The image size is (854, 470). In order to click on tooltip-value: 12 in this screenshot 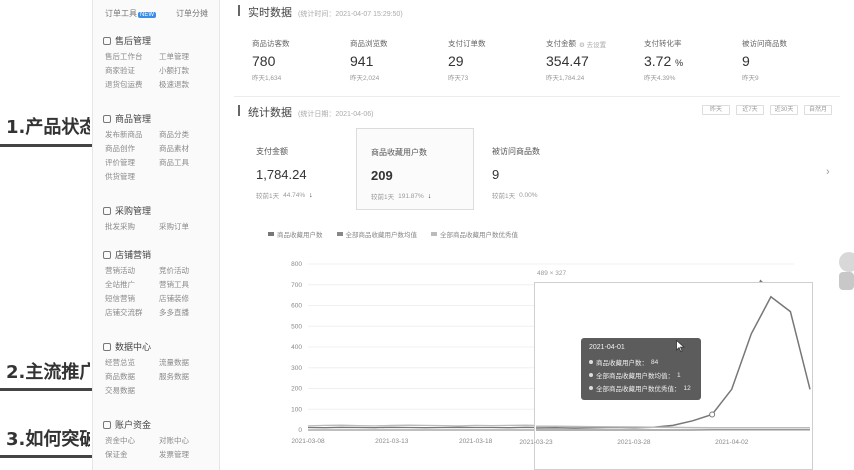, I will do `click(687, 388)`.